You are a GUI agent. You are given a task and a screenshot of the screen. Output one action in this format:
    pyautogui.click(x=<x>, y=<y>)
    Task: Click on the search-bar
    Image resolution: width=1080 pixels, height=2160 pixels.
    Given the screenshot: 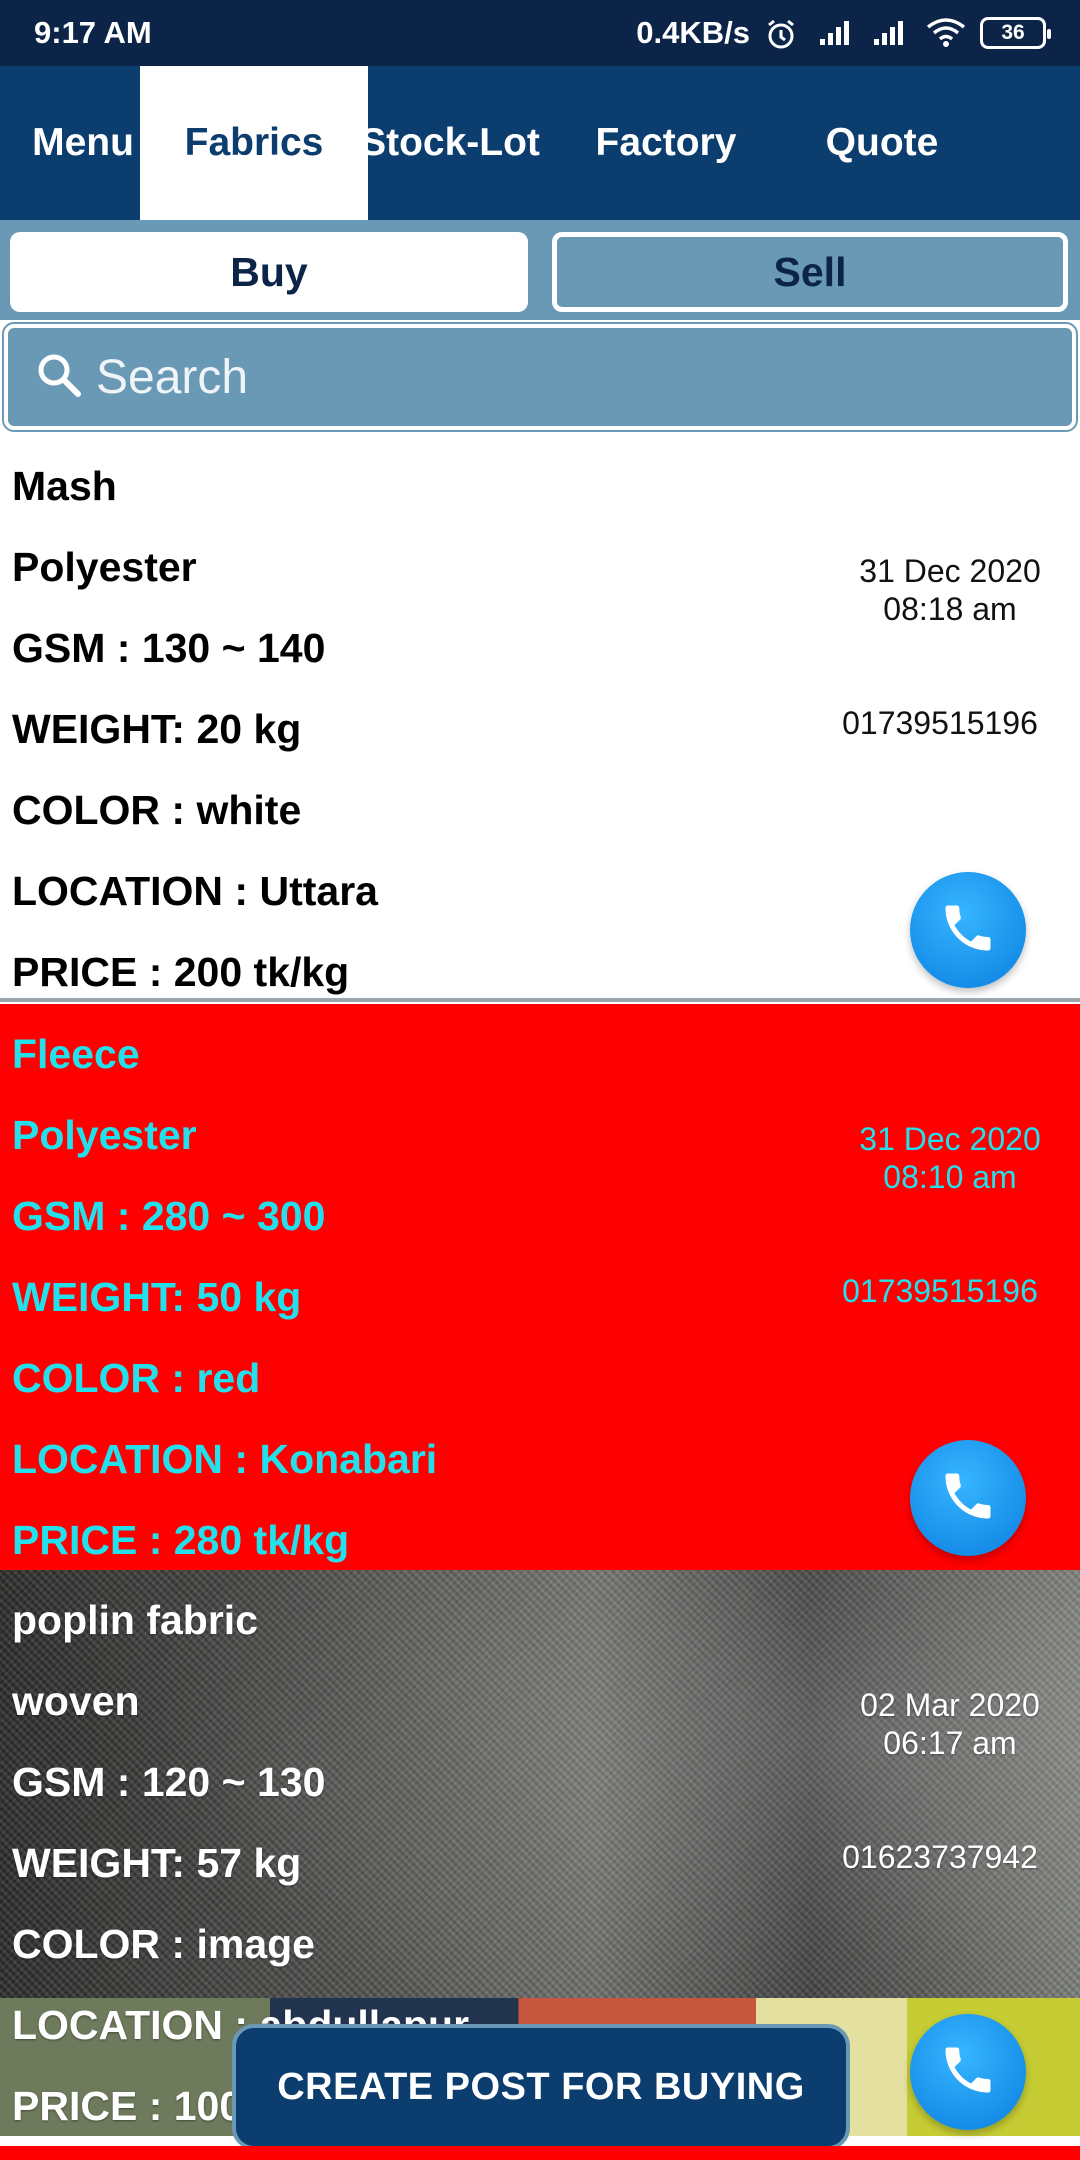 What is the action you would take?
    pyautogui.click(x=540, y=378)
    